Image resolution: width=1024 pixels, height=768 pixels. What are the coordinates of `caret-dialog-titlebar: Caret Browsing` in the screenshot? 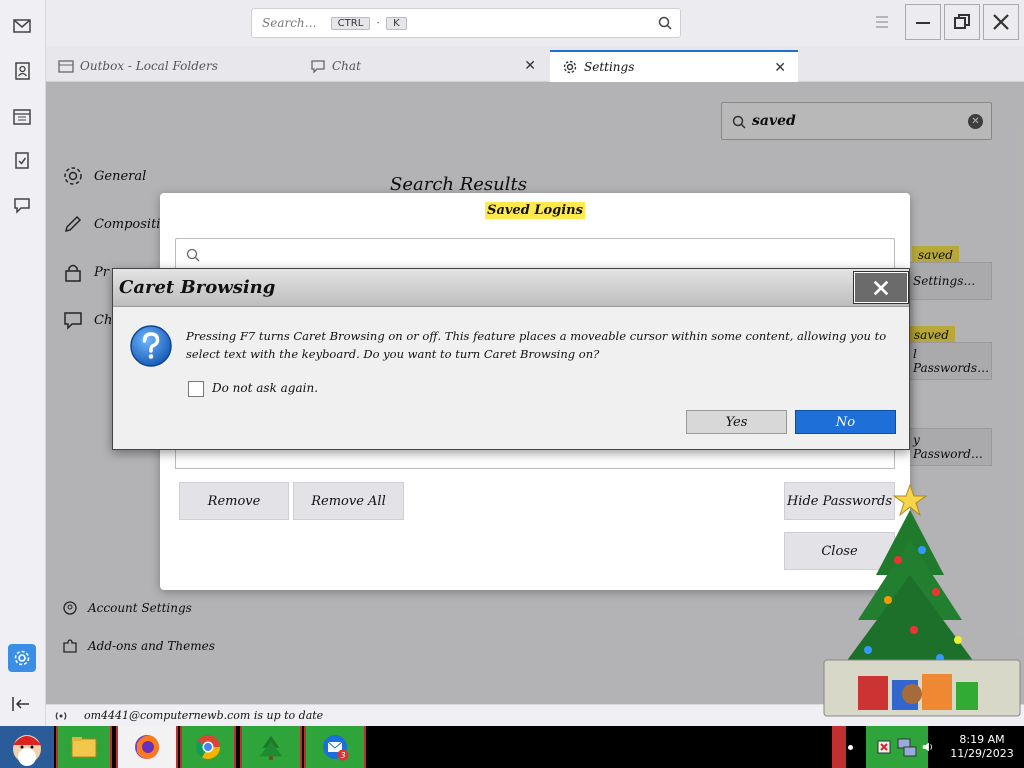 It's located at (511, 288).